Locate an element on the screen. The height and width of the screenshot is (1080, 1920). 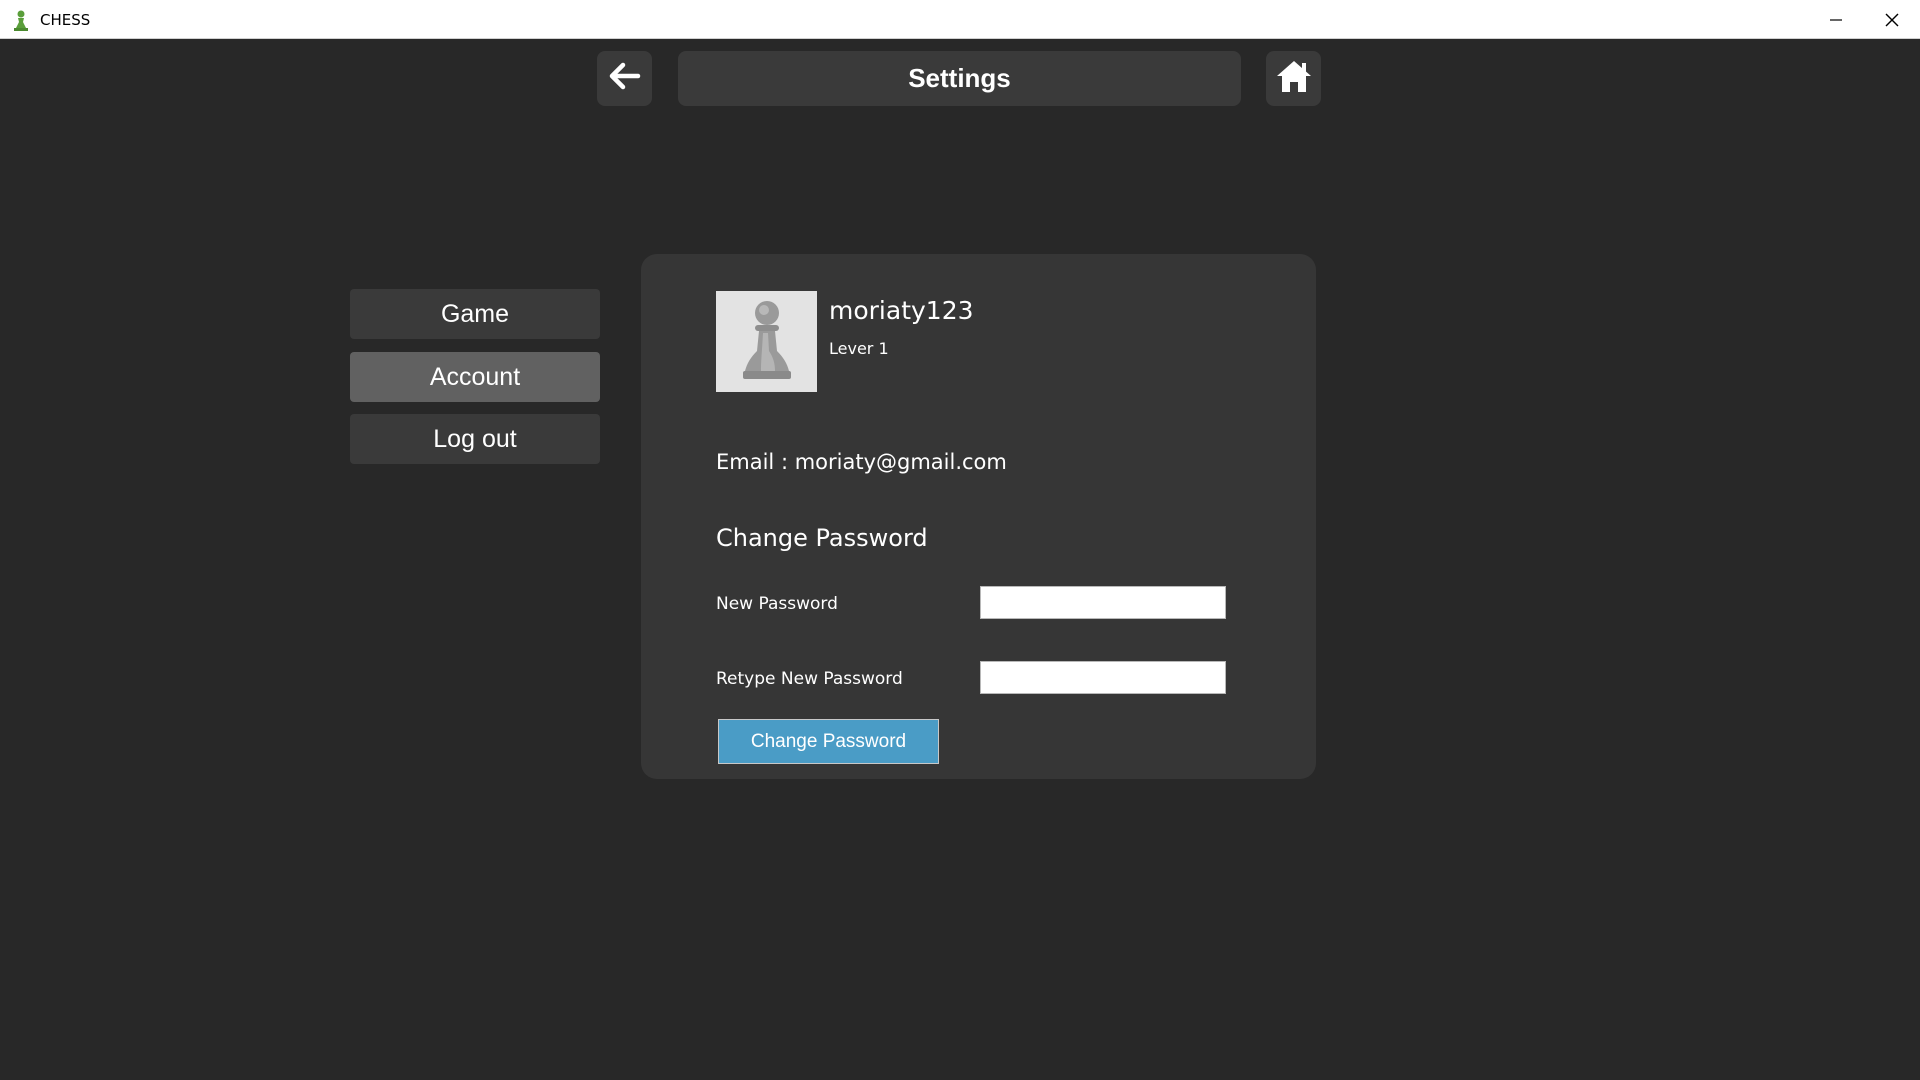
new-password-label: New Password is located at coordinates (777, 604).